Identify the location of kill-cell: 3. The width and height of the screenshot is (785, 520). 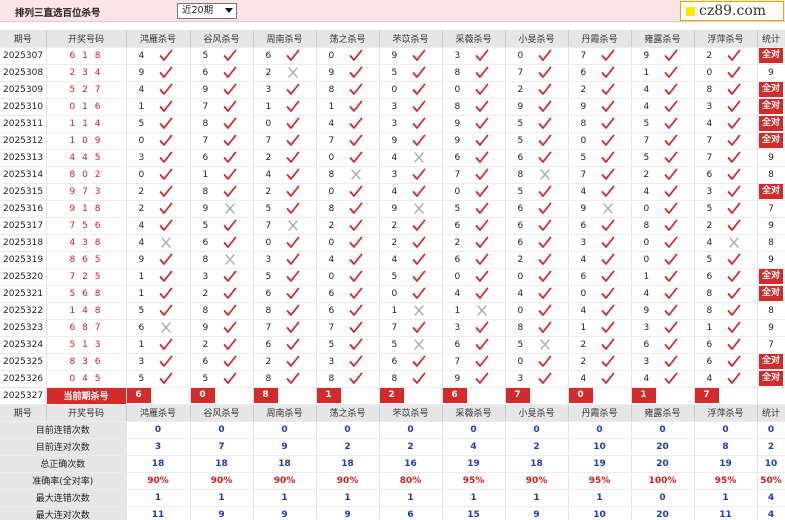
(285, 260).